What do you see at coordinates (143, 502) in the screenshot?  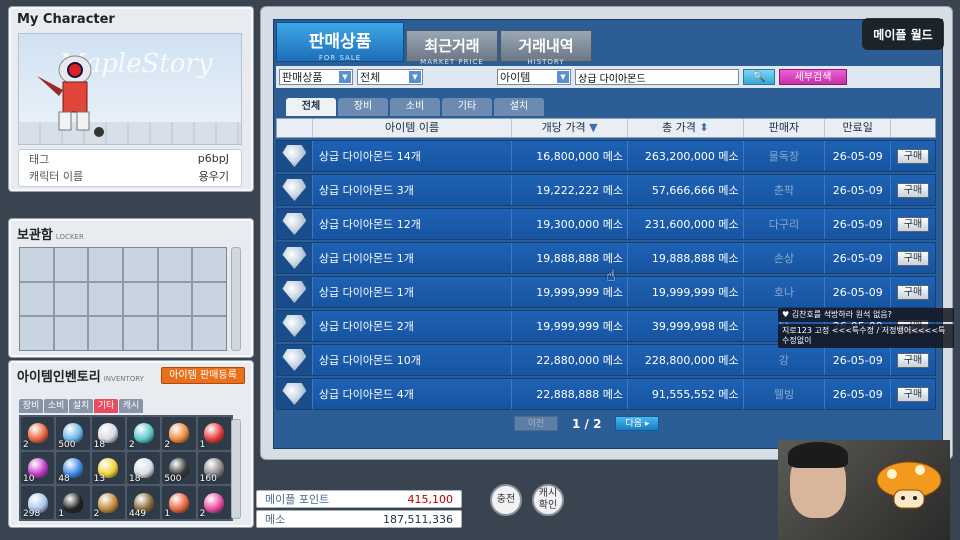 I see `inventory-slot: 449` at bounding box center [143, 502].